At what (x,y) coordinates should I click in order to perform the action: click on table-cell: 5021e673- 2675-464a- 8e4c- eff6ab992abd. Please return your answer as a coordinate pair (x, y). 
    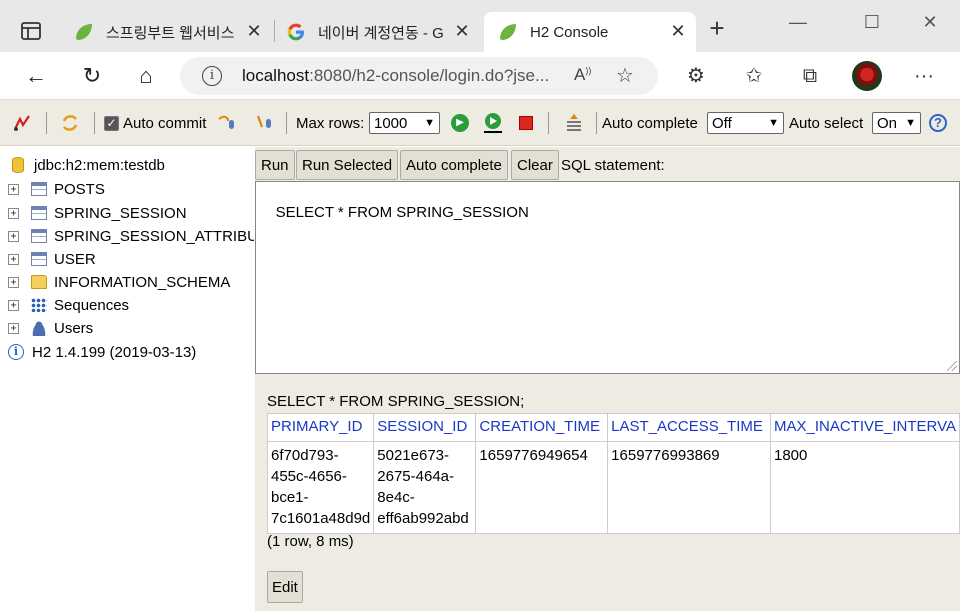
    Looking at the image, I should click on (425, 487).